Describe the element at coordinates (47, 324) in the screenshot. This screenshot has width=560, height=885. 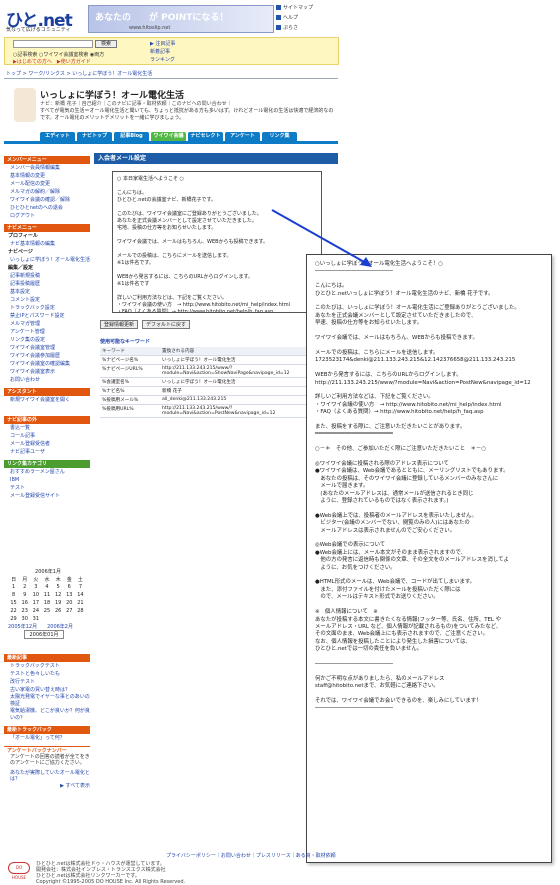
I see `sidebar-item: メルマガ管理` at that location.